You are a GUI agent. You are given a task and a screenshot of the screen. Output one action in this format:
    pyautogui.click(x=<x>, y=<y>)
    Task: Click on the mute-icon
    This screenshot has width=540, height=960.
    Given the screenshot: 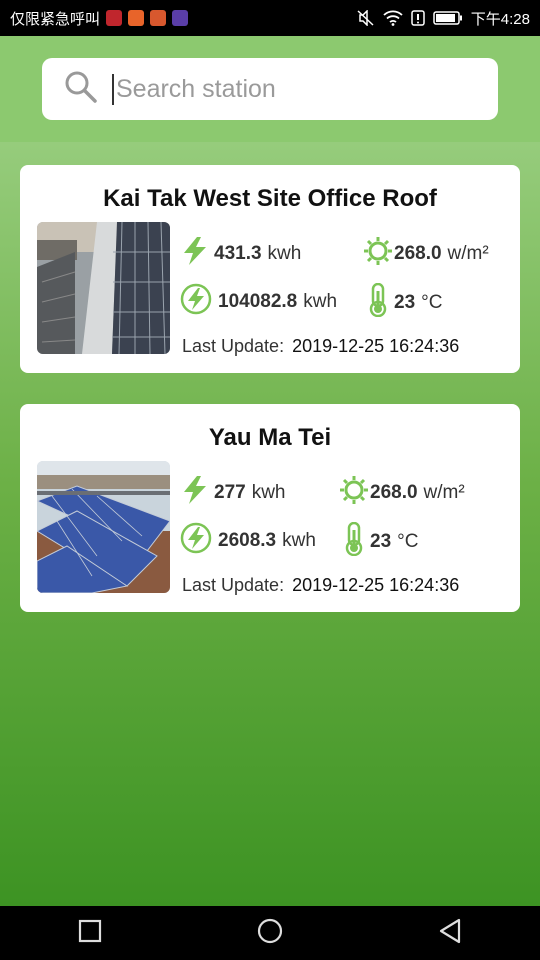 What is the action you would take?
    pyautogui.click(x=366, y=18)
    